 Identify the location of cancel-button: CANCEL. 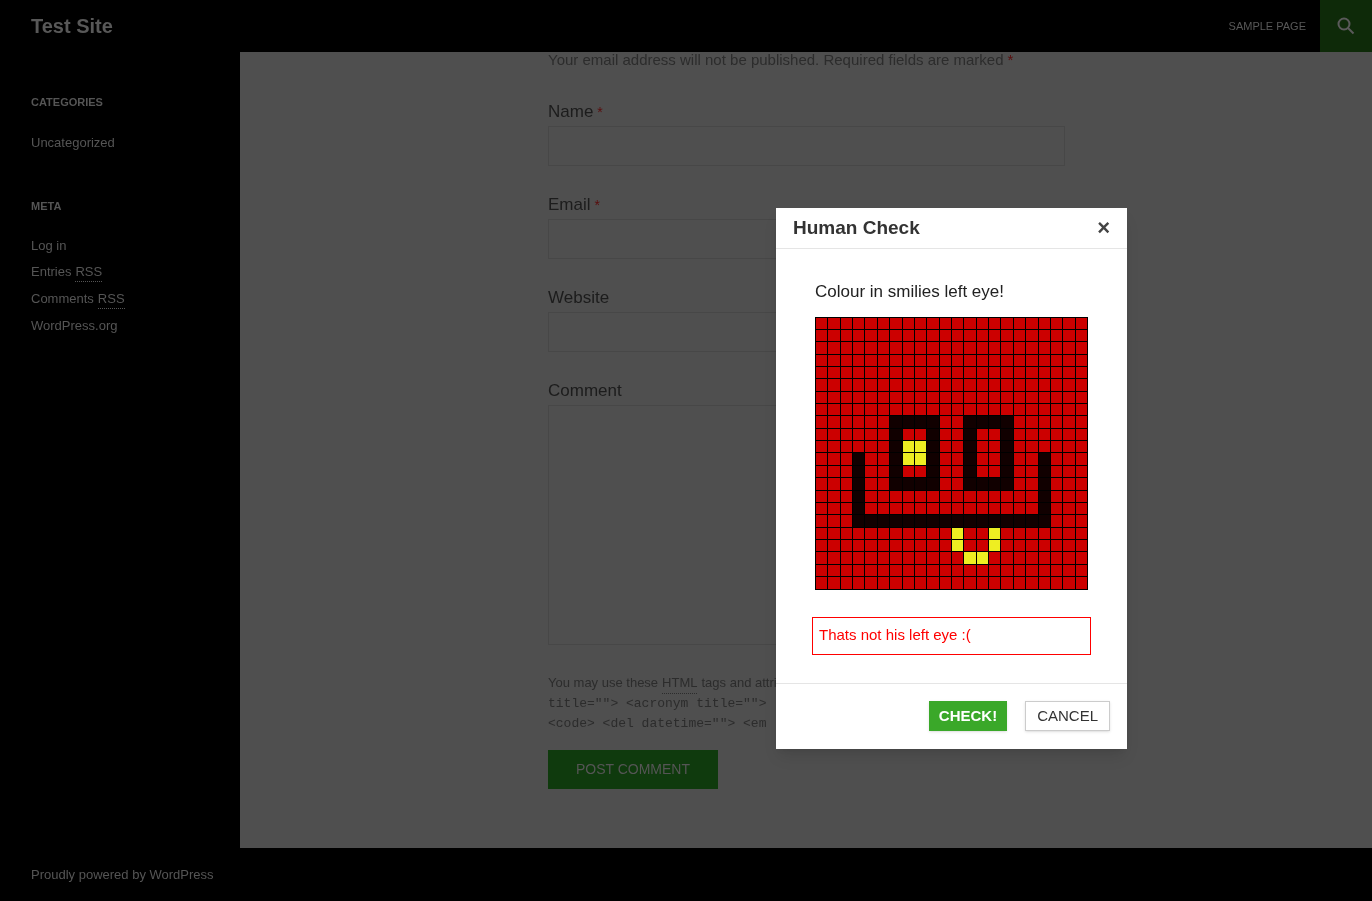
(1067, 716).